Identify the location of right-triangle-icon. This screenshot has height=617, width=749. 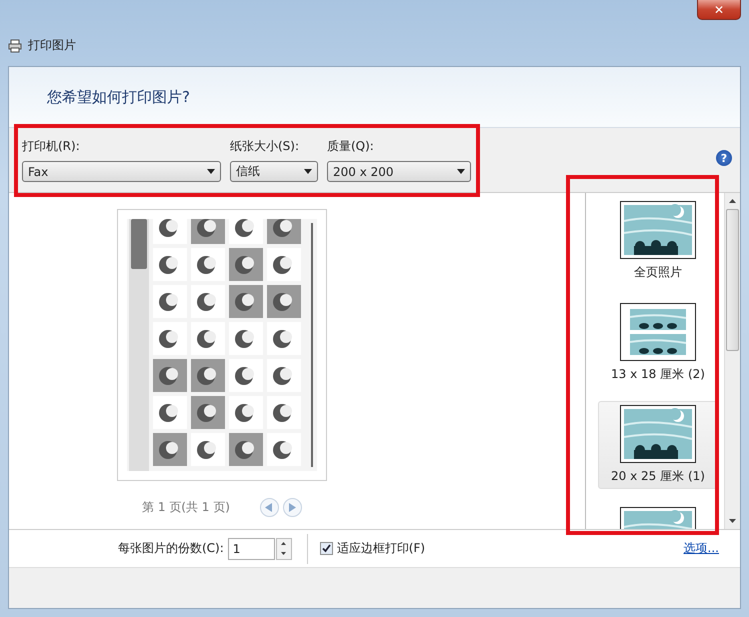
(292, 507).